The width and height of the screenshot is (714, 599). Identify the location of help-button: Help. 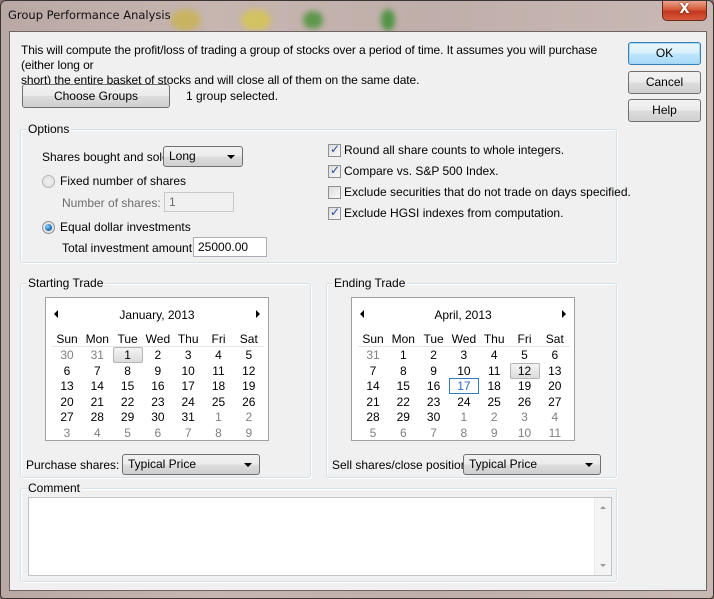
(664, 110).